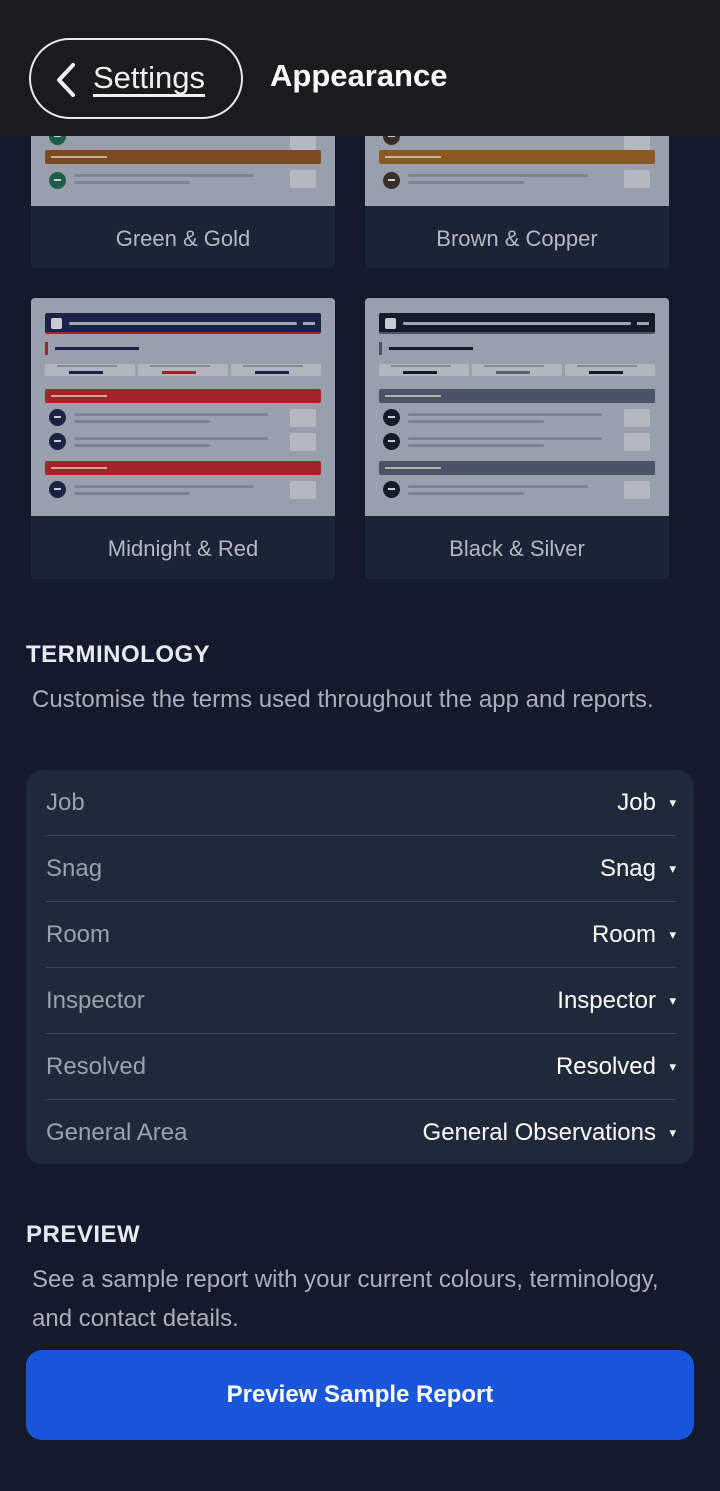  I want to click on theme-name: Black & Silver, so click(517, 548).